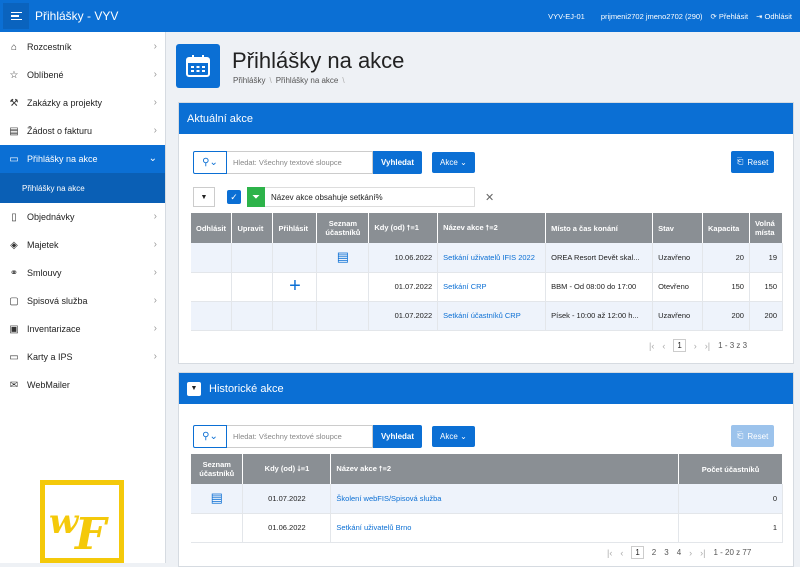 The height and width of the screenshot is (567, 800). What do you see at coordinates (194, 388) in the screenshot?
I see `collapse-toggle-button: ▼` at bounding box center [194, 388].